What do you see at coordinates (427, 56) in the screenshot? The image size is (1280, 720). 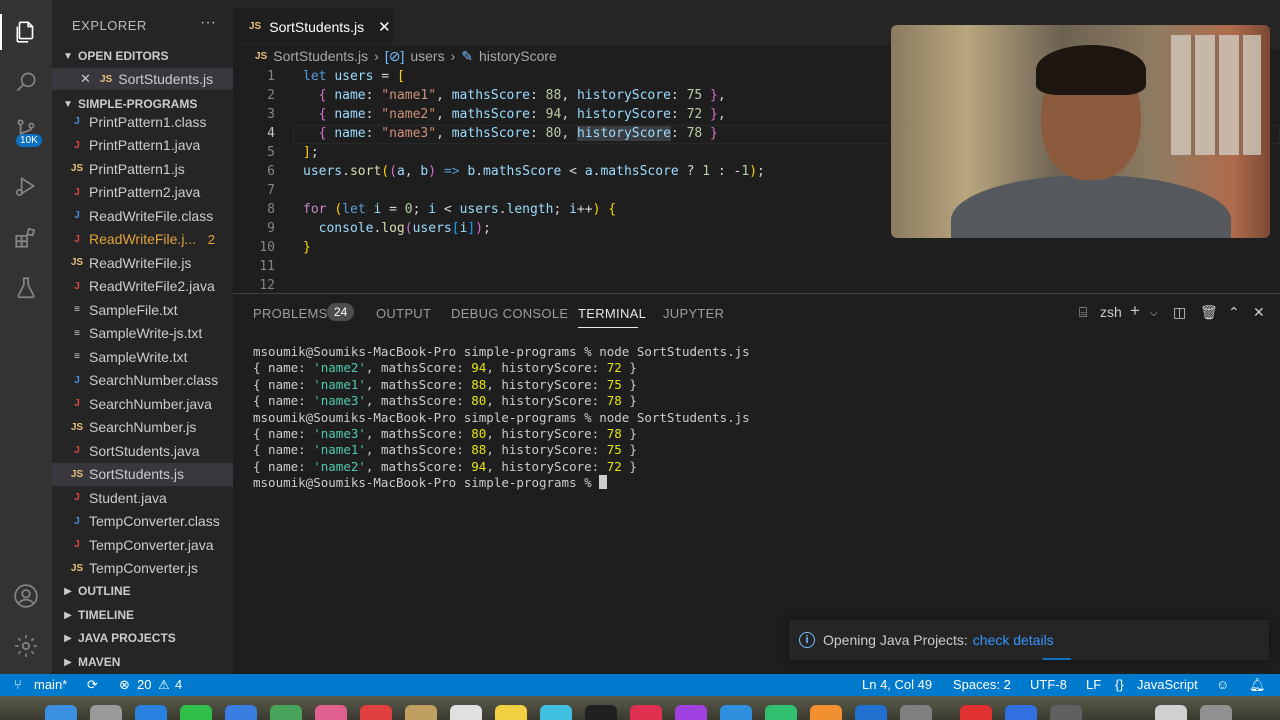 I see `breadcrumb-symbol: users` at bounding box center [427, 56].